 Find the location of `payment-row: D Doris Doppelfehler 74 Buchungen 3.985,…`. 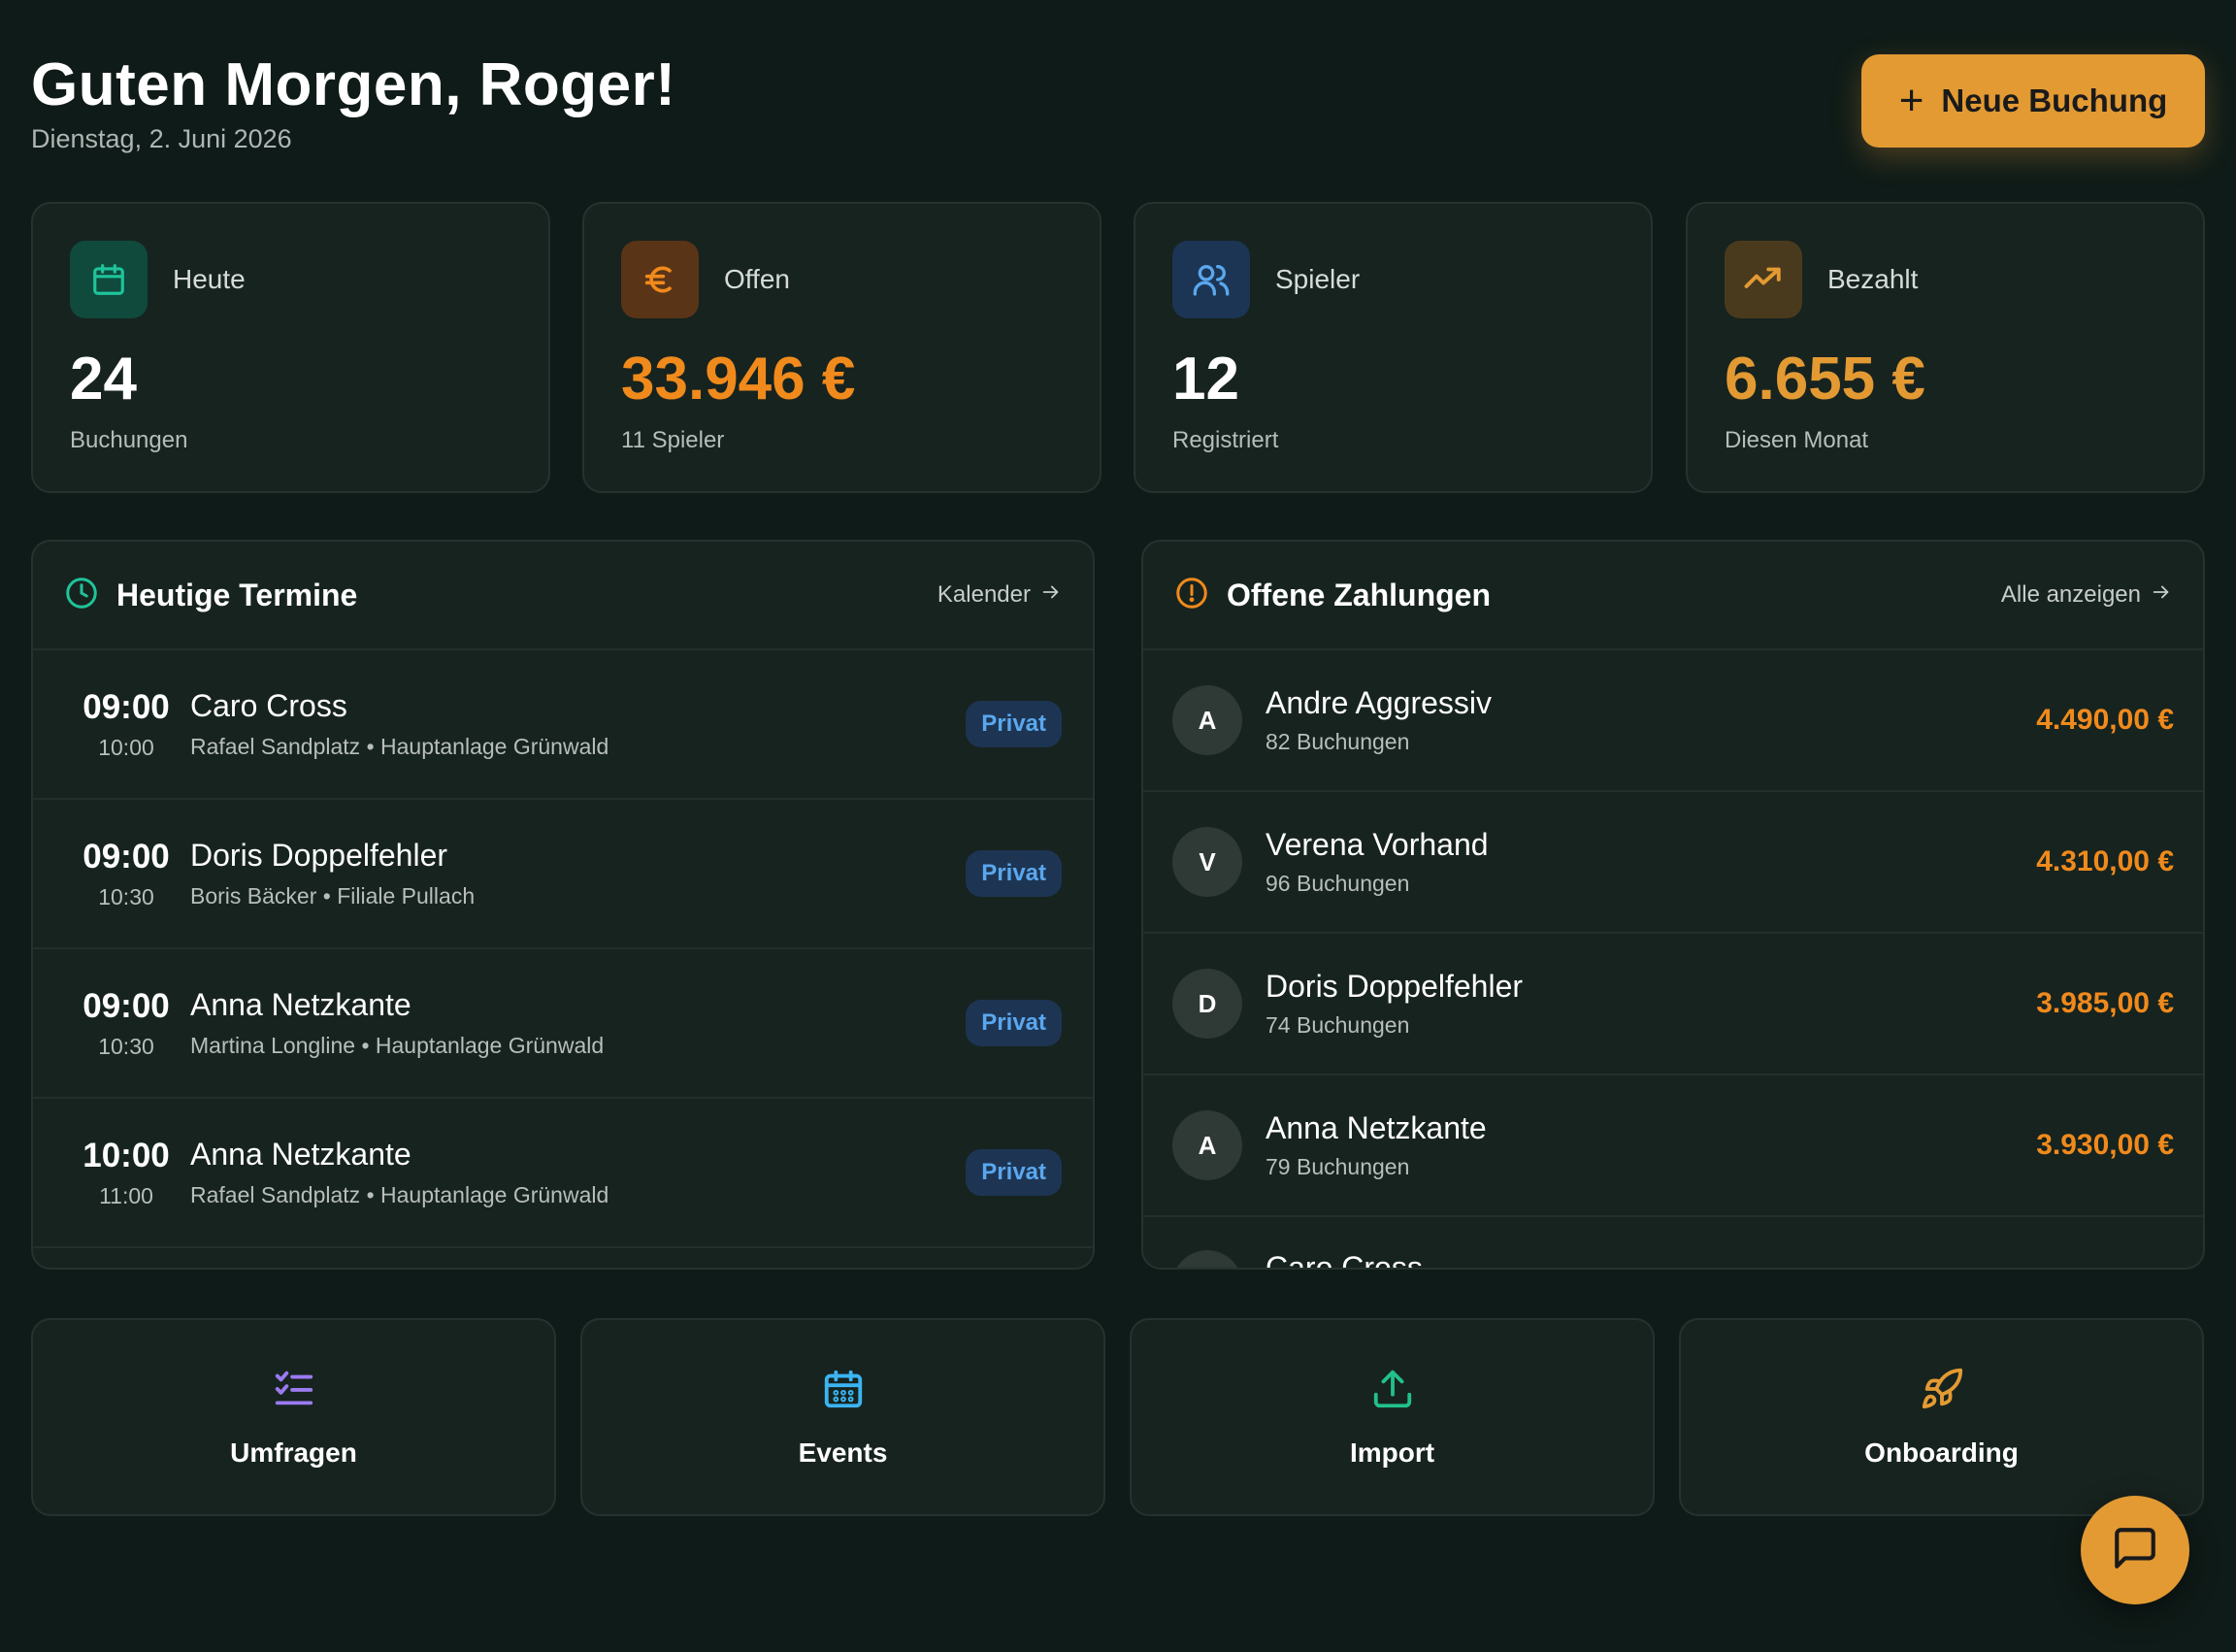

payment-row: D Doris Doppelfehler 74 Buchungen 3.985,… is located at coordinates (1673, 1004).